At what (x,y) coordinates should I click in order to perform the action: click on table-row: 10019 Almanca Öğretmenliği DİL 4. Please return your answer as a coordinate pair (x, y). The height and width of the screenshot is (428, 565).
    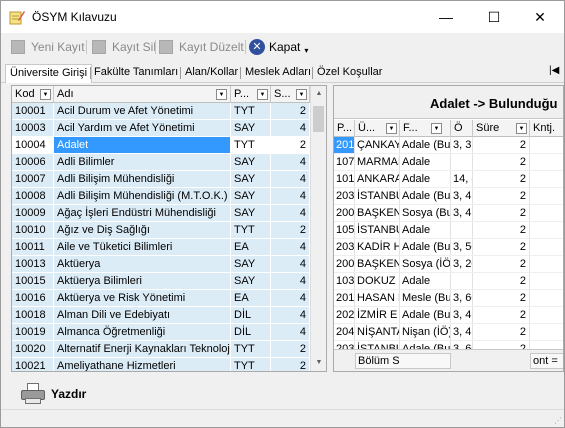
    Looking at the image, I should click on (161, 332).